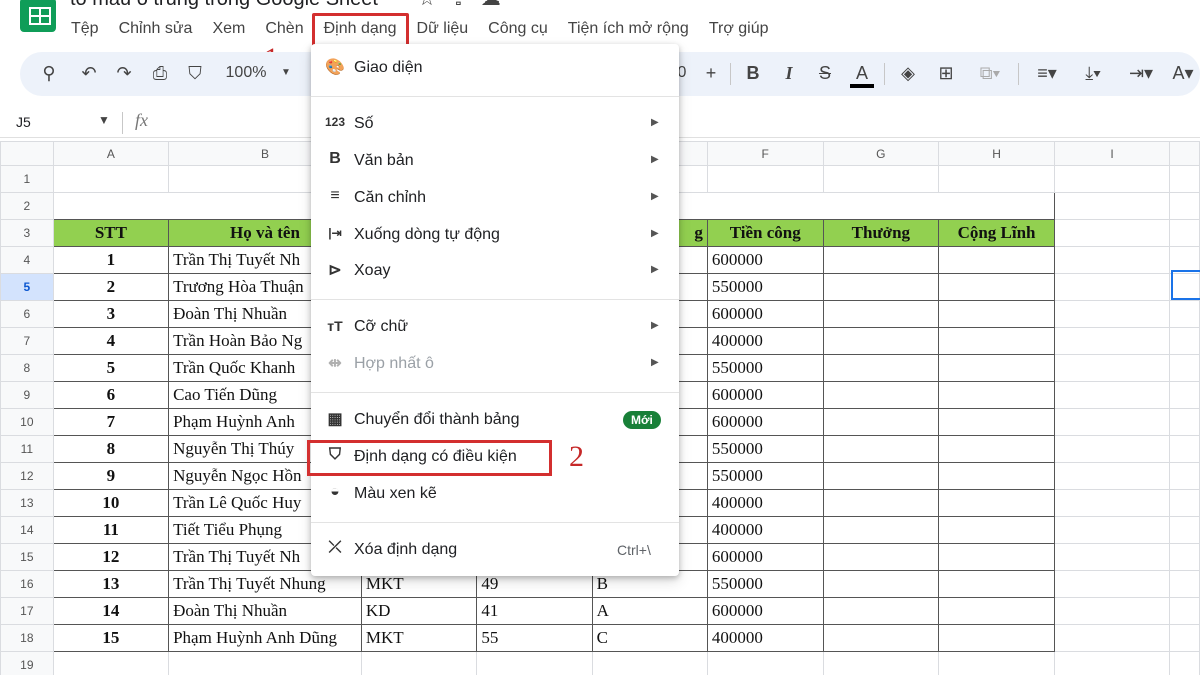 The width and height of the screenshot is (1200, 675). Describe the element at coordinates (111, 611) in the screenshot. I see `cell-stt: 14` at that location.